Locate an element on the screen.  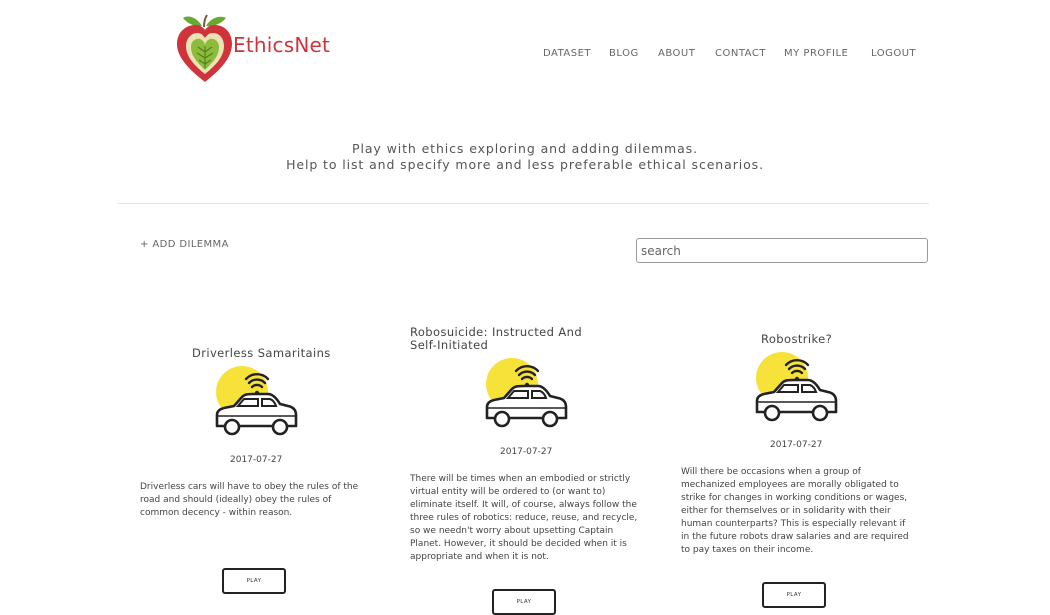
nav-item-dataset: DATASET is located at coordinates (567, 53).